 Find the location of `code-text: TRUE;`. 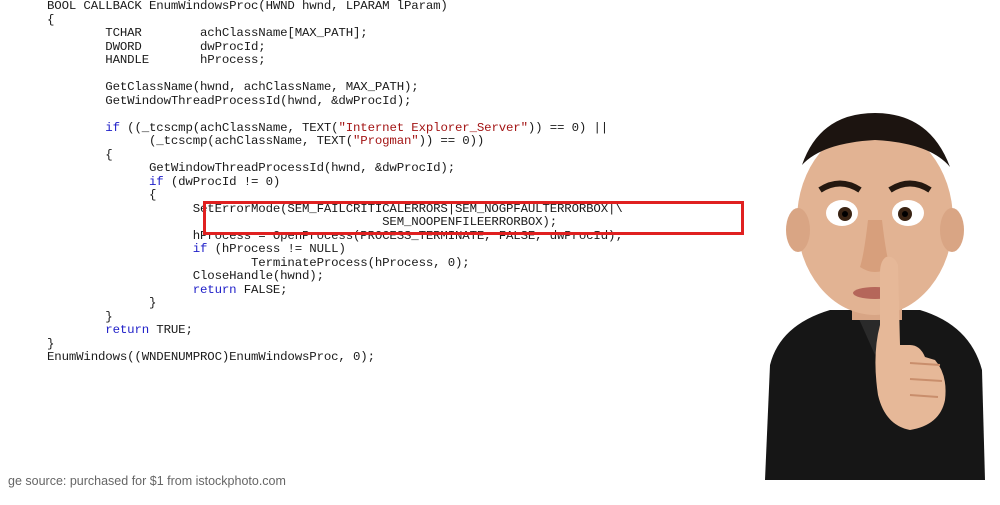

code-text: TRUE; is located at coordinates (171, 330).